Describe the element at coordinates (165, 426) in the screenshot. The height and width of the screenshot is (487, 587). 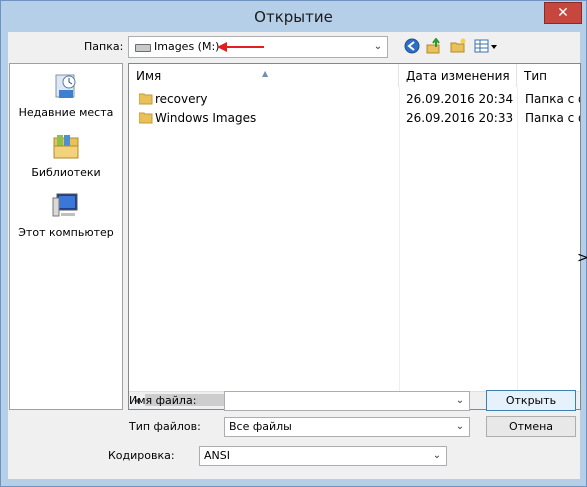
I see `filetype-label: Тип файлов:` at that location.